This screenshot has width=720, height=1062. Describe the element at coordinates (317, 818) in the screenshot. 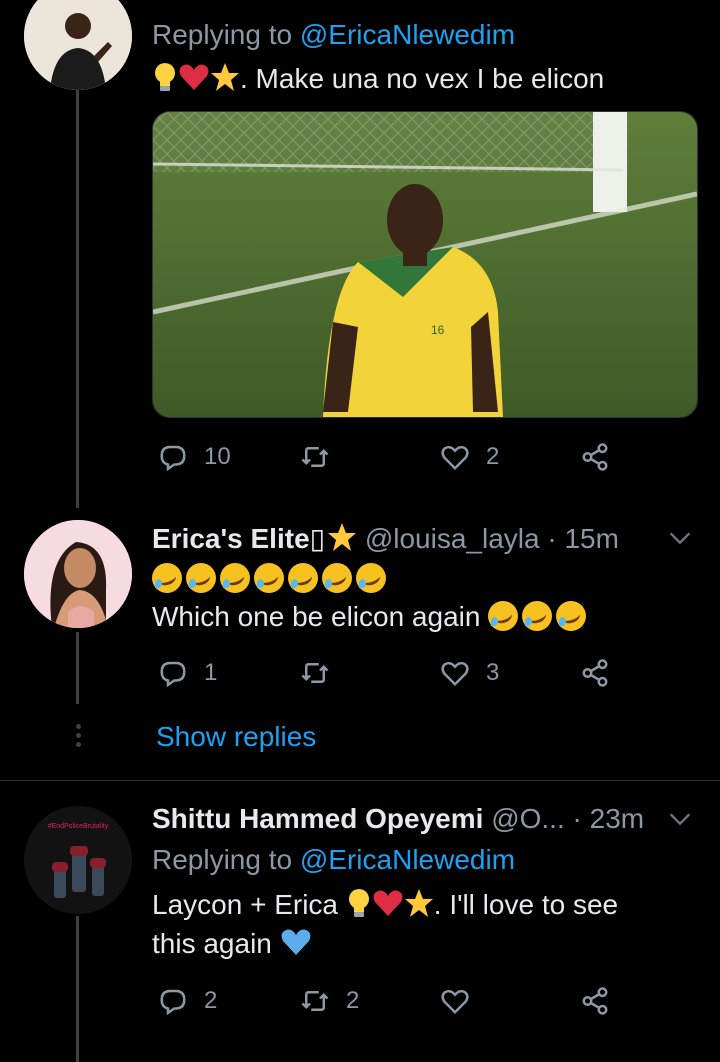

I see `display-name: Shittu Hammed Opeyemi` at that location.